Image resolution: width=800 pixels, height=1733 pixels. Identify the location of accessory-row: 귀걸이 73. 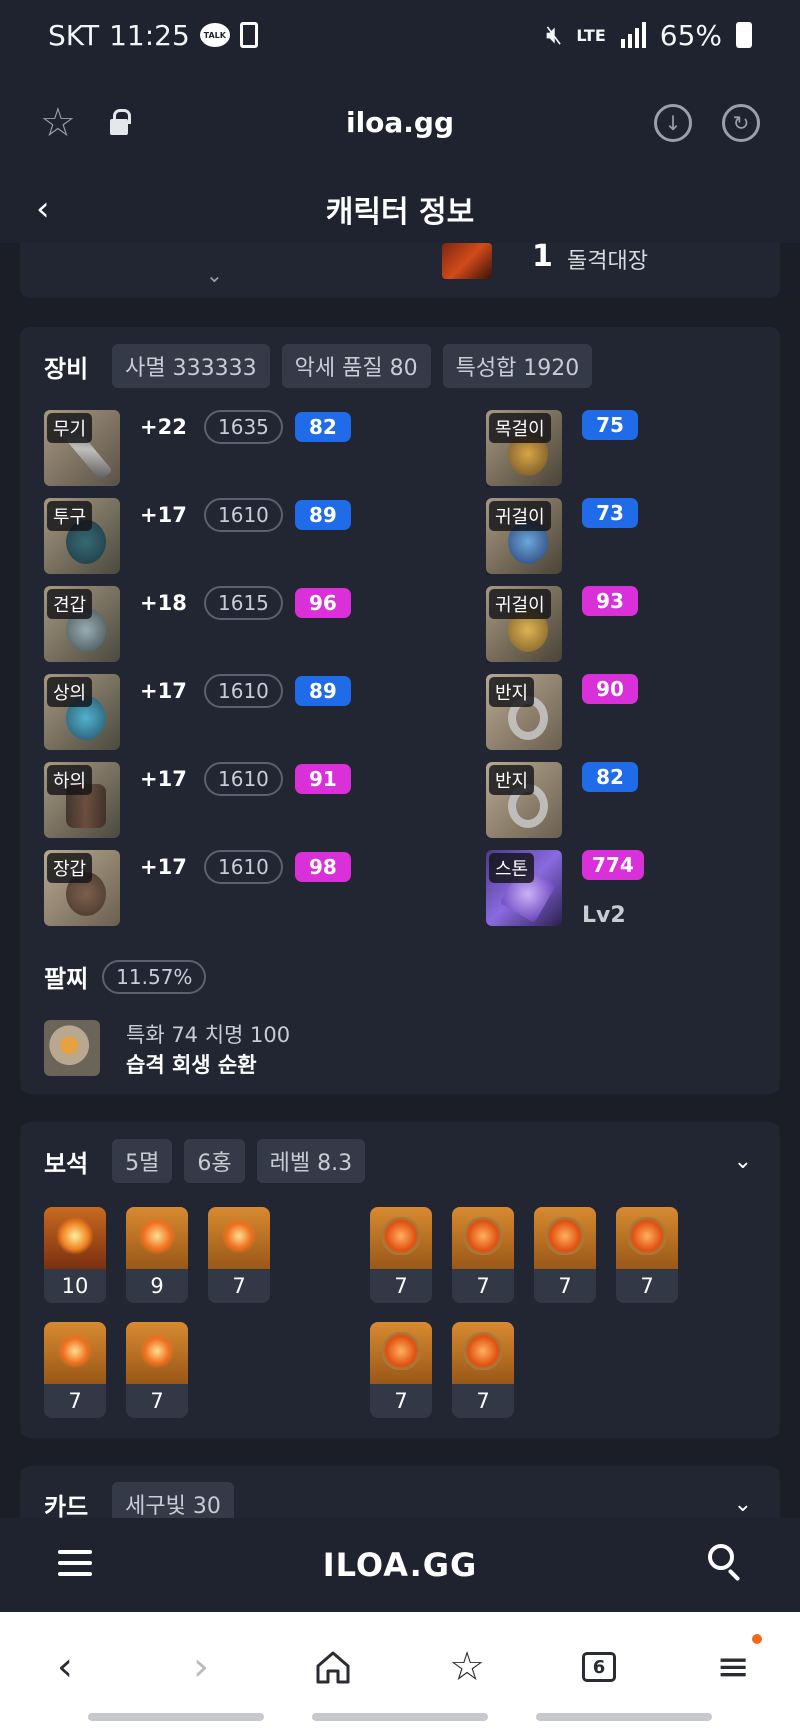
(562, 536).